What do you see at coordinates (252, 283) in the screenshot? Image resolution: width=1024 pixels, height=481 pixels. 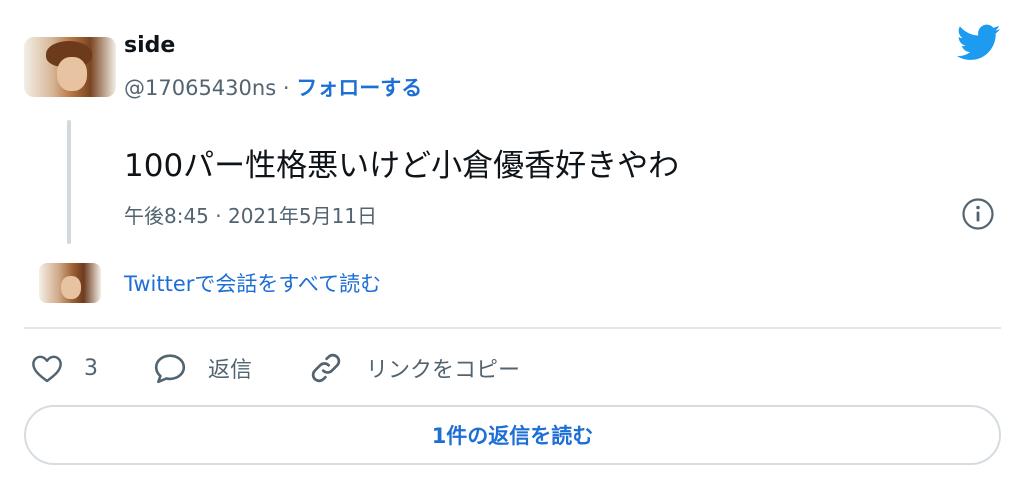 I see `read-conversation-link: Twitterで会話をすべて読む` at bounding box center [252, 283].